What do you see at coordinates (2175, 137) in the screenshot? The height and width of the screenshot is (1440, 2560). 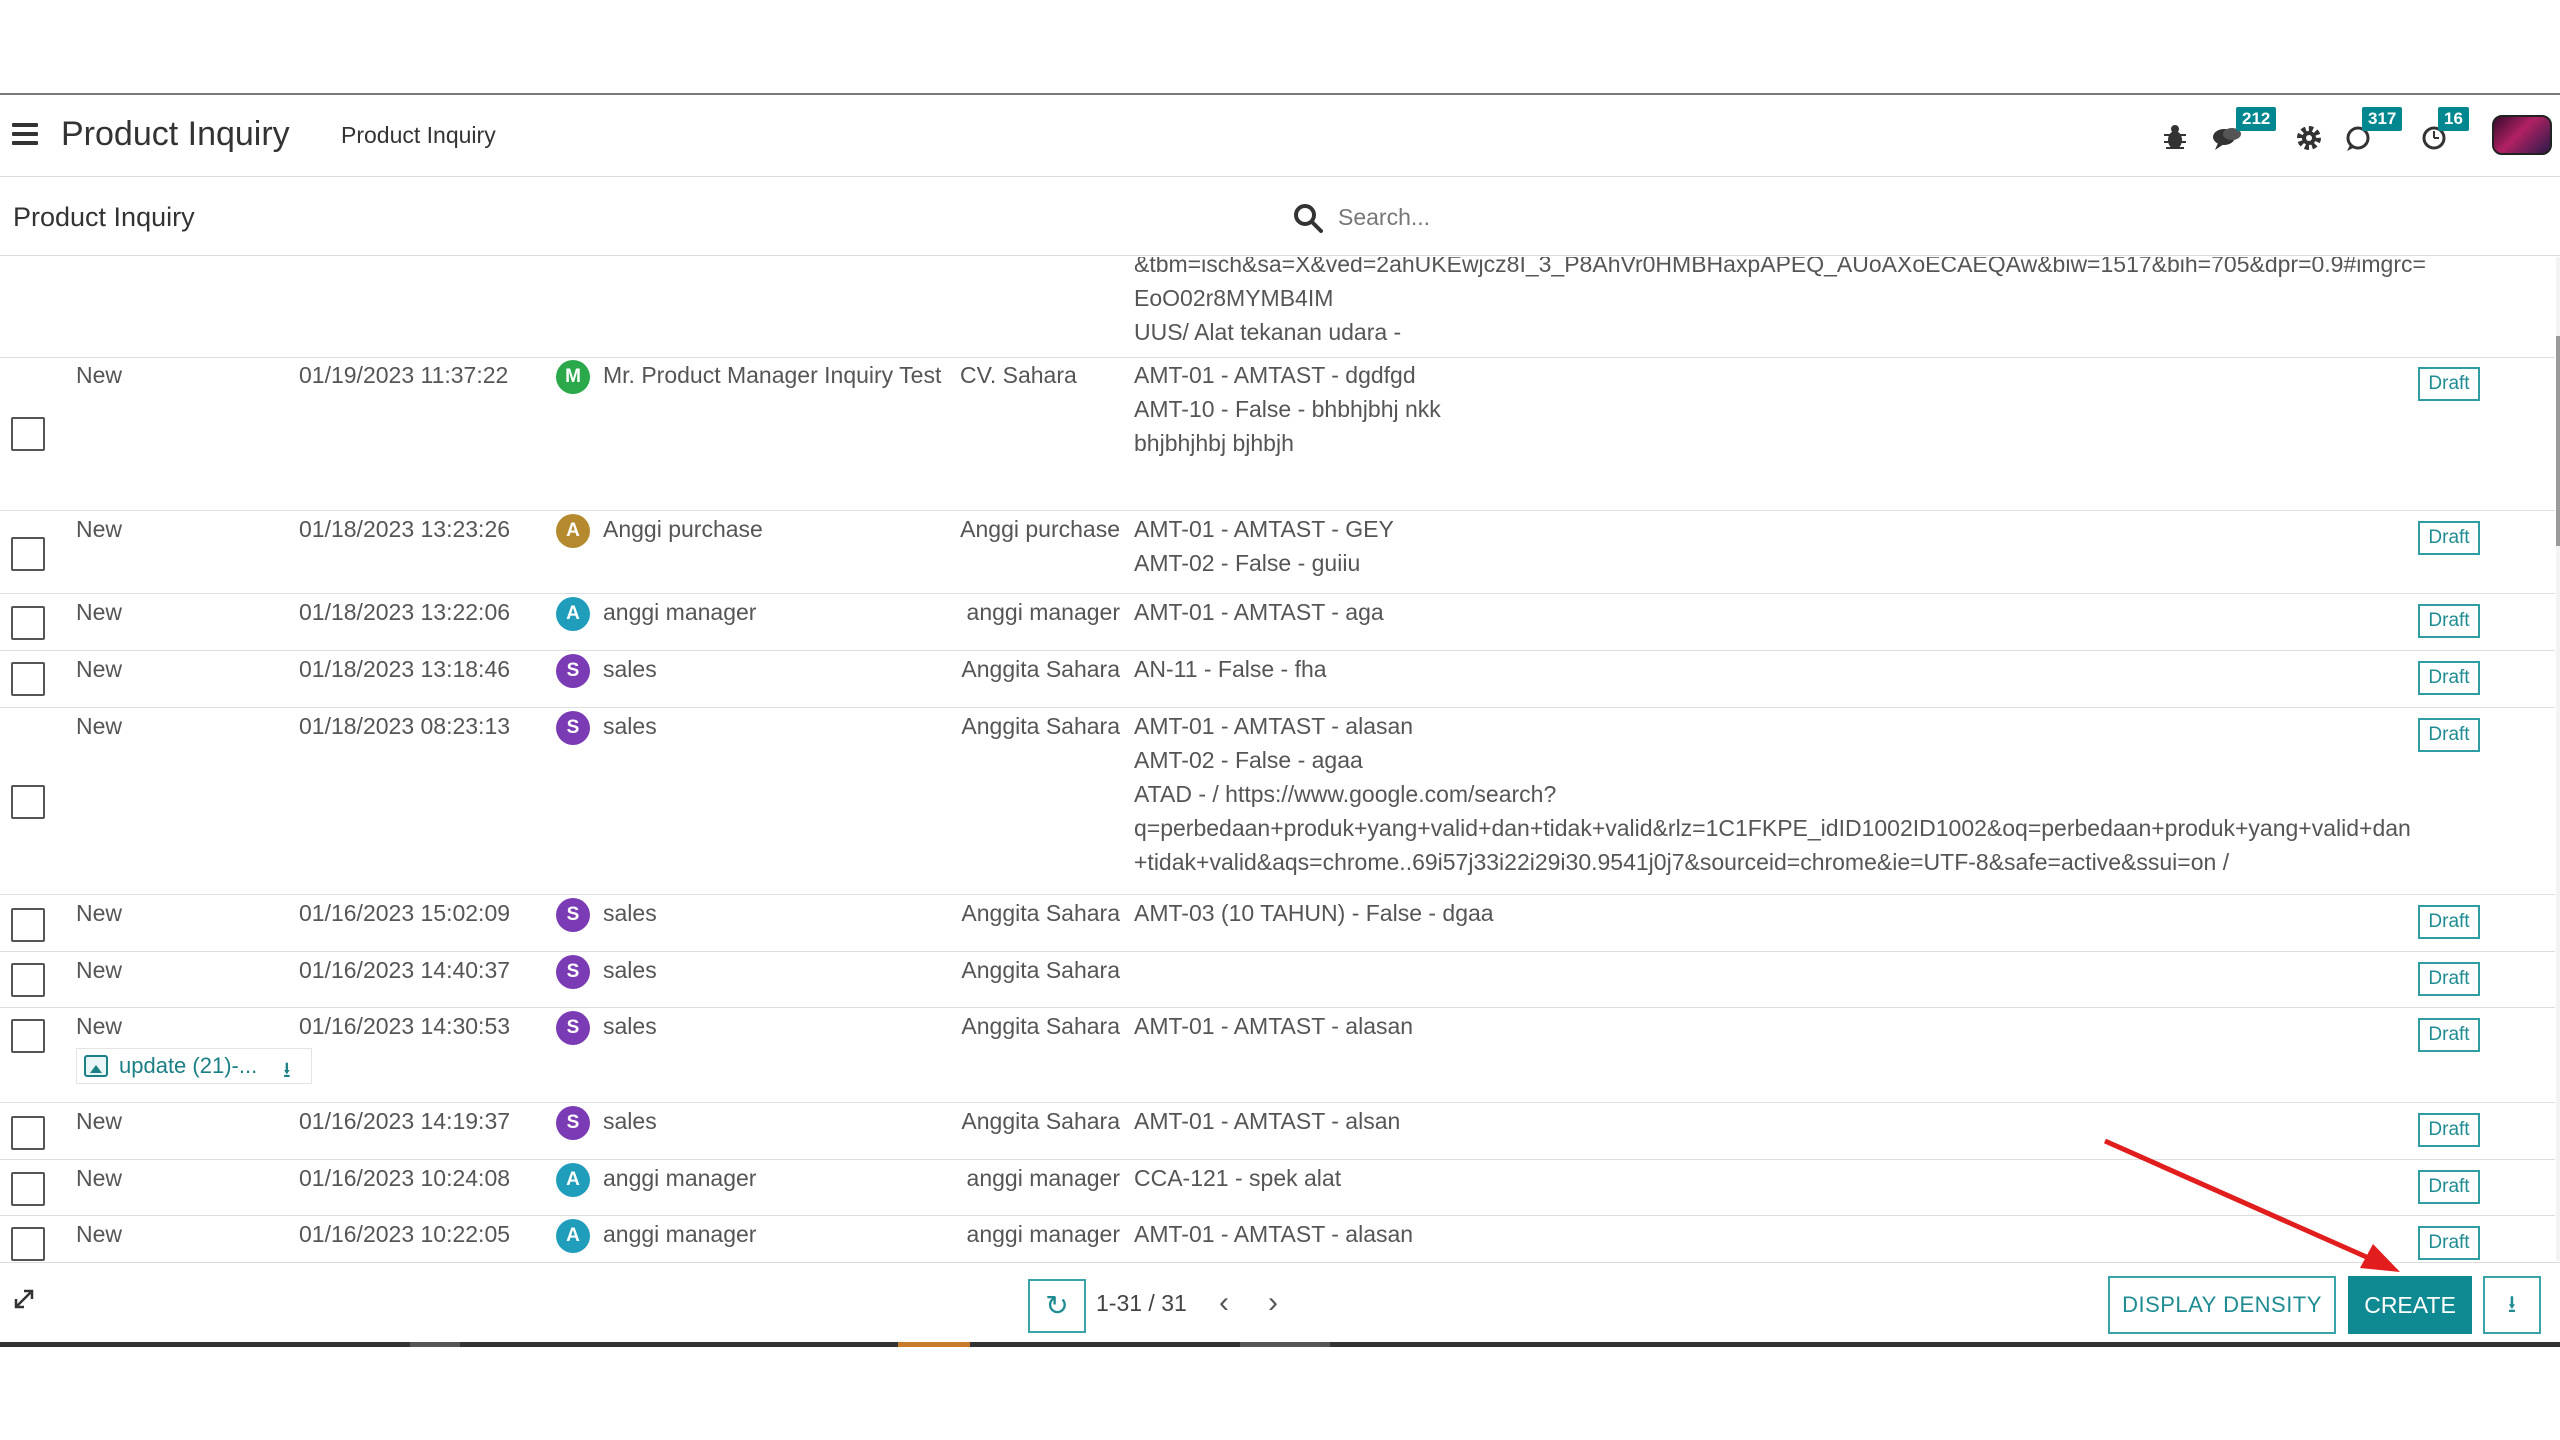 I see `debug-bug-icon` at bounding box center [2175, 137].